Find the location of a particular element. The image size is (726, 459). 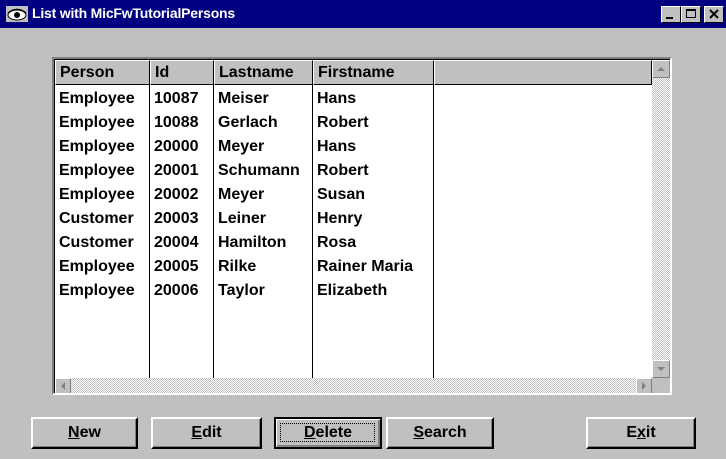

table-row: Customer 20004 Hamilton Rosa is located at coordinates (275, 246).